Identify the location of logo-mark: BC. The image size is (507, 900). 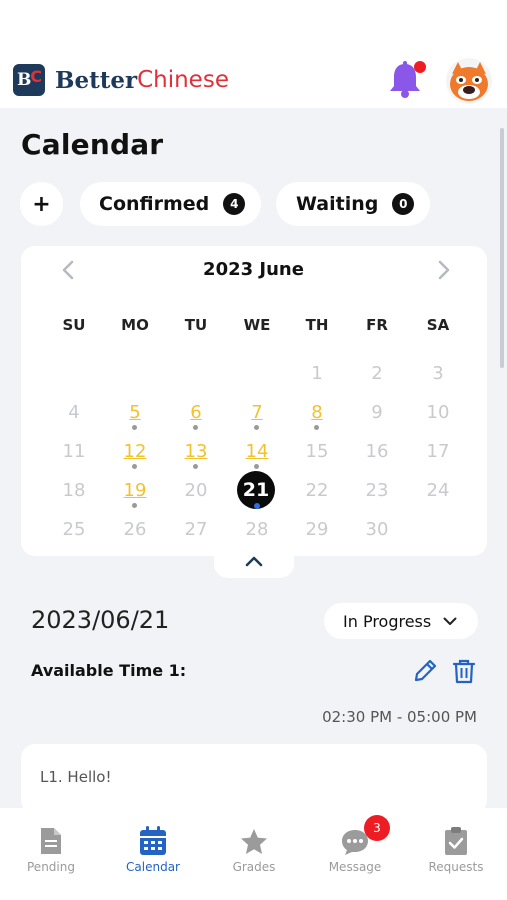
(29, 80).